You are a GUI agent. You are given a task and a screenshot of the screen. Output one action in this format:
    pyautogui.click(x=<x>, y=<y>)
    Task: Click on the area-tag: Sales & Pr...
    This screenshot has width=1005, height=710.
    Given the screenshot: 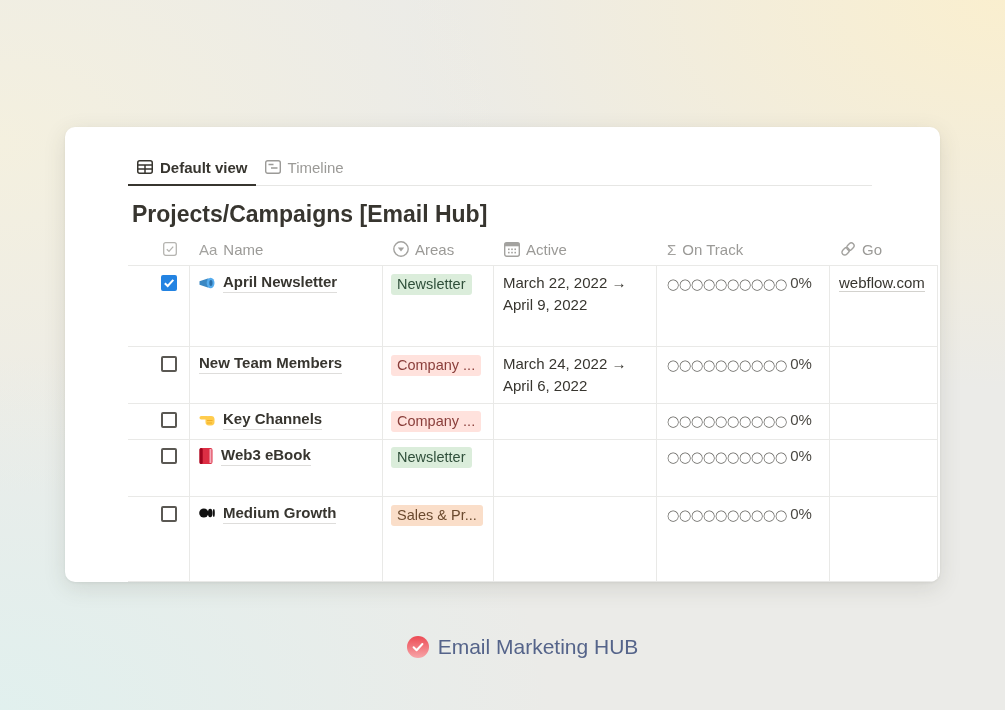 What is the action you would take?
    pyautogui.click(x=437, y=515)
    